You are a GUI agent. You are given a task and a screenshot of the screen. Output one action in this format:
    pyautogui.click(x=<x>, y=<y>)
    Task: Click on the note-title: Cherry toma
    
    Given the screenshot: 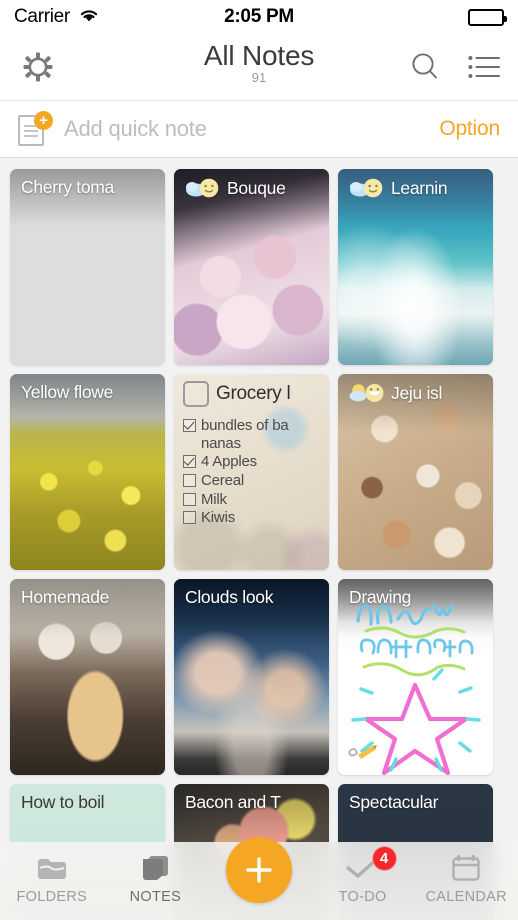 What is the action you would take?
    pyautogui.click(x=67, y=187)
    